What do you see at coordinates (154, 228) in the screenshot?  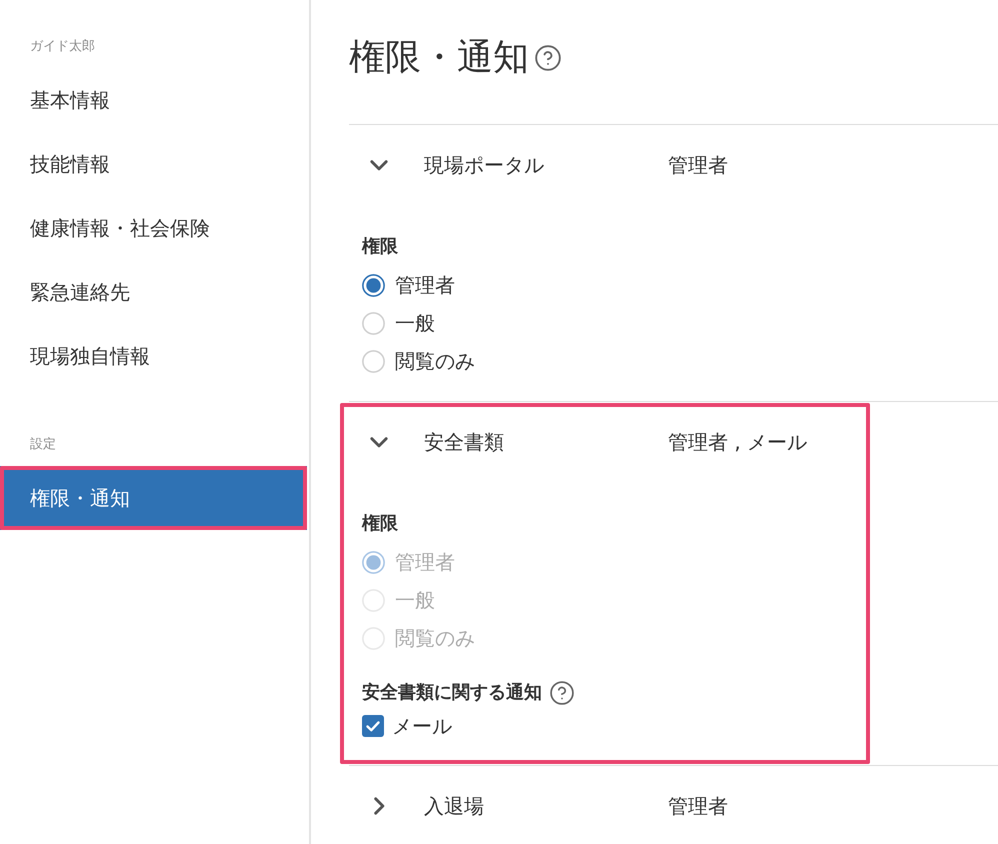 I see `sidebar-item: 健康情報・社会保険` at bounding box center [154, 228].